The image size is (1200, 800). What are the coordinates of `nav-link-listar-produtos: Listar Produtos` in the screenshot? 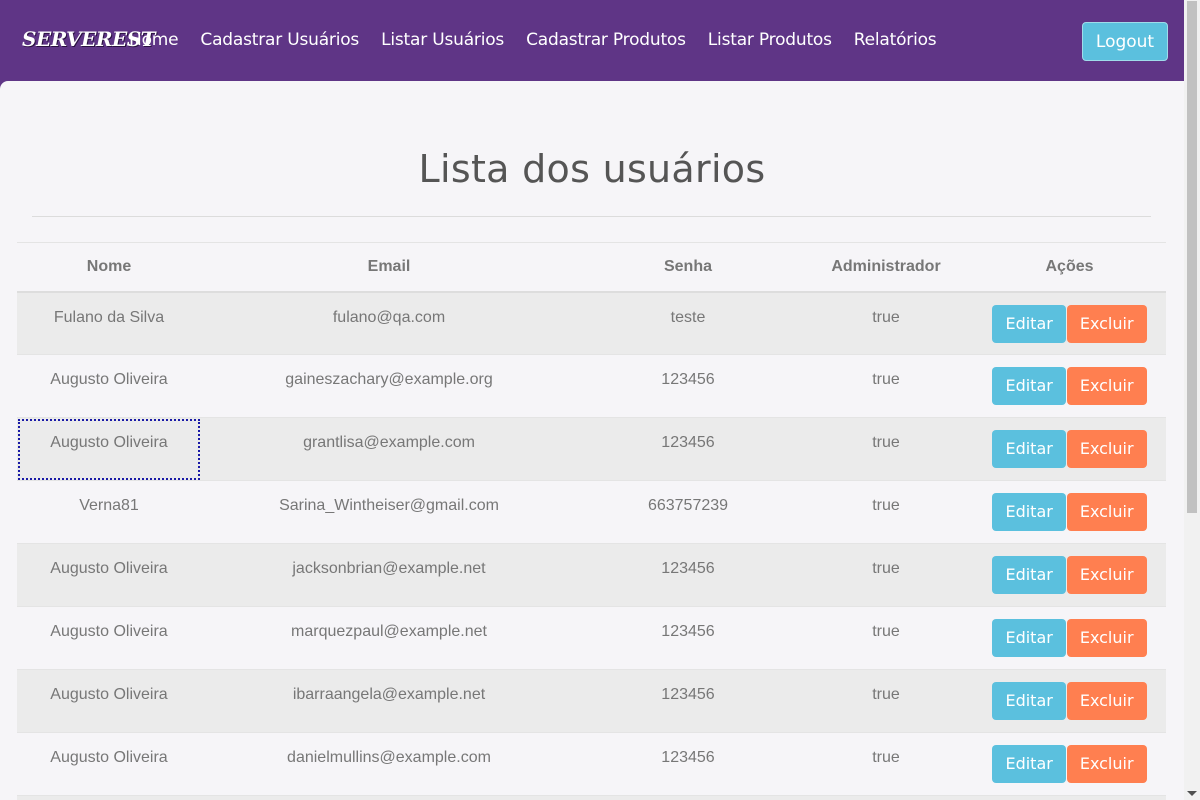 It's located at (770, 40).